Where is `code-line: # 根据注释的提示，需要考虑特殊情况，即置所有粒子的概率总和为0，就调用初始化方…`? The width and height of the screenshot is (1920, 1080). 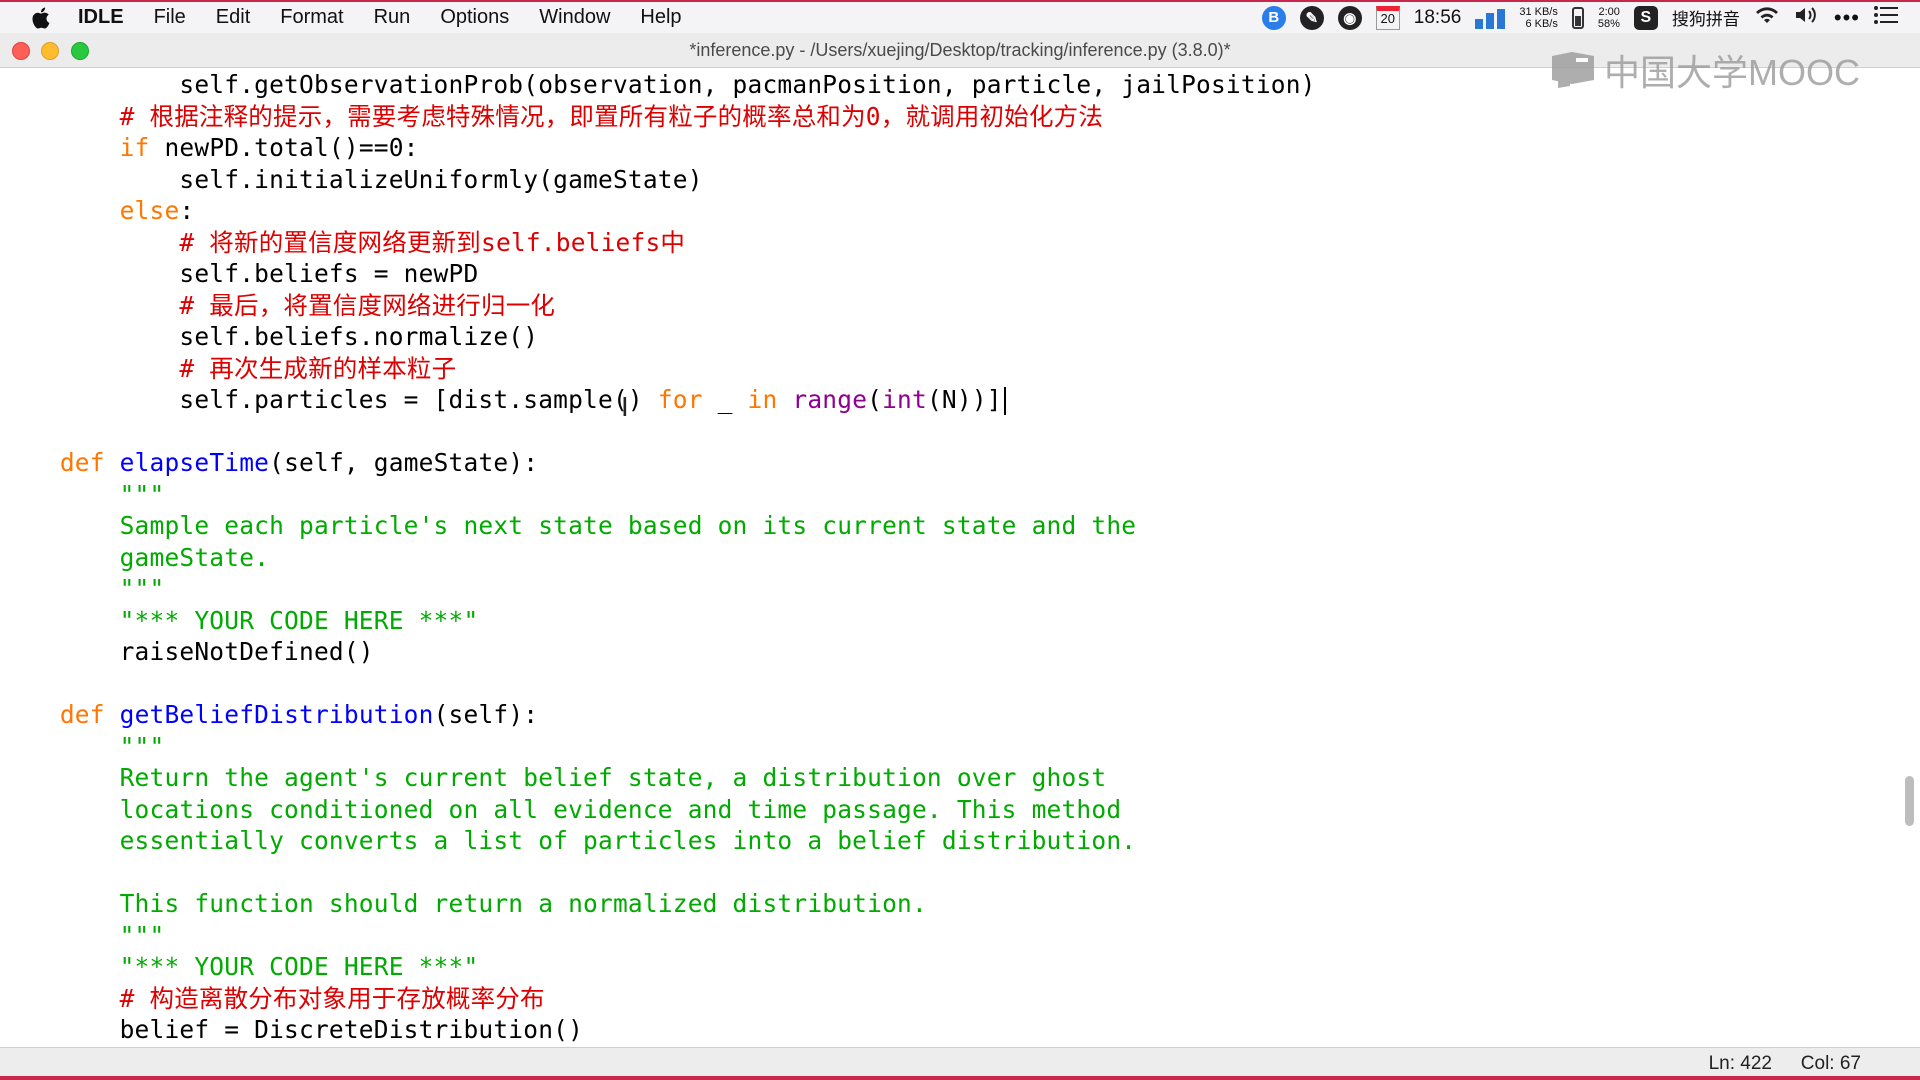 code-line: # 根据注释的提示，需要考虑特殊情况，即置所有粒子的概率总和为0，就调用初始化方… is located at coordinates (658, 117).